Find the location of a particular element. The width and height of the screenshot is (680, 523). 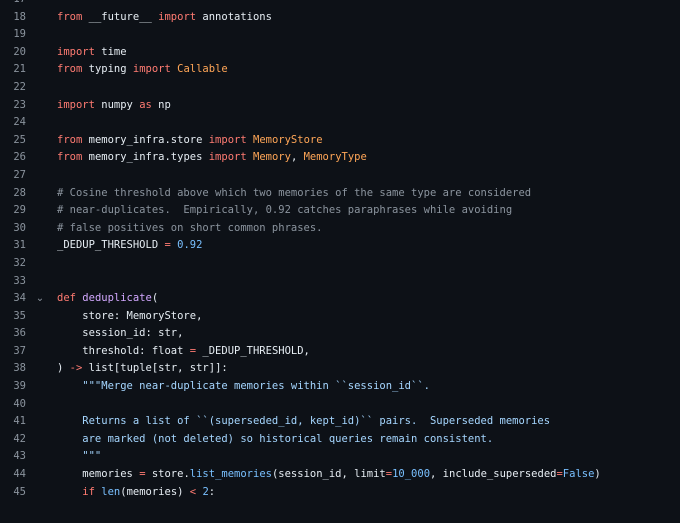

code-line: 40 is located at coordinates (340, 405).